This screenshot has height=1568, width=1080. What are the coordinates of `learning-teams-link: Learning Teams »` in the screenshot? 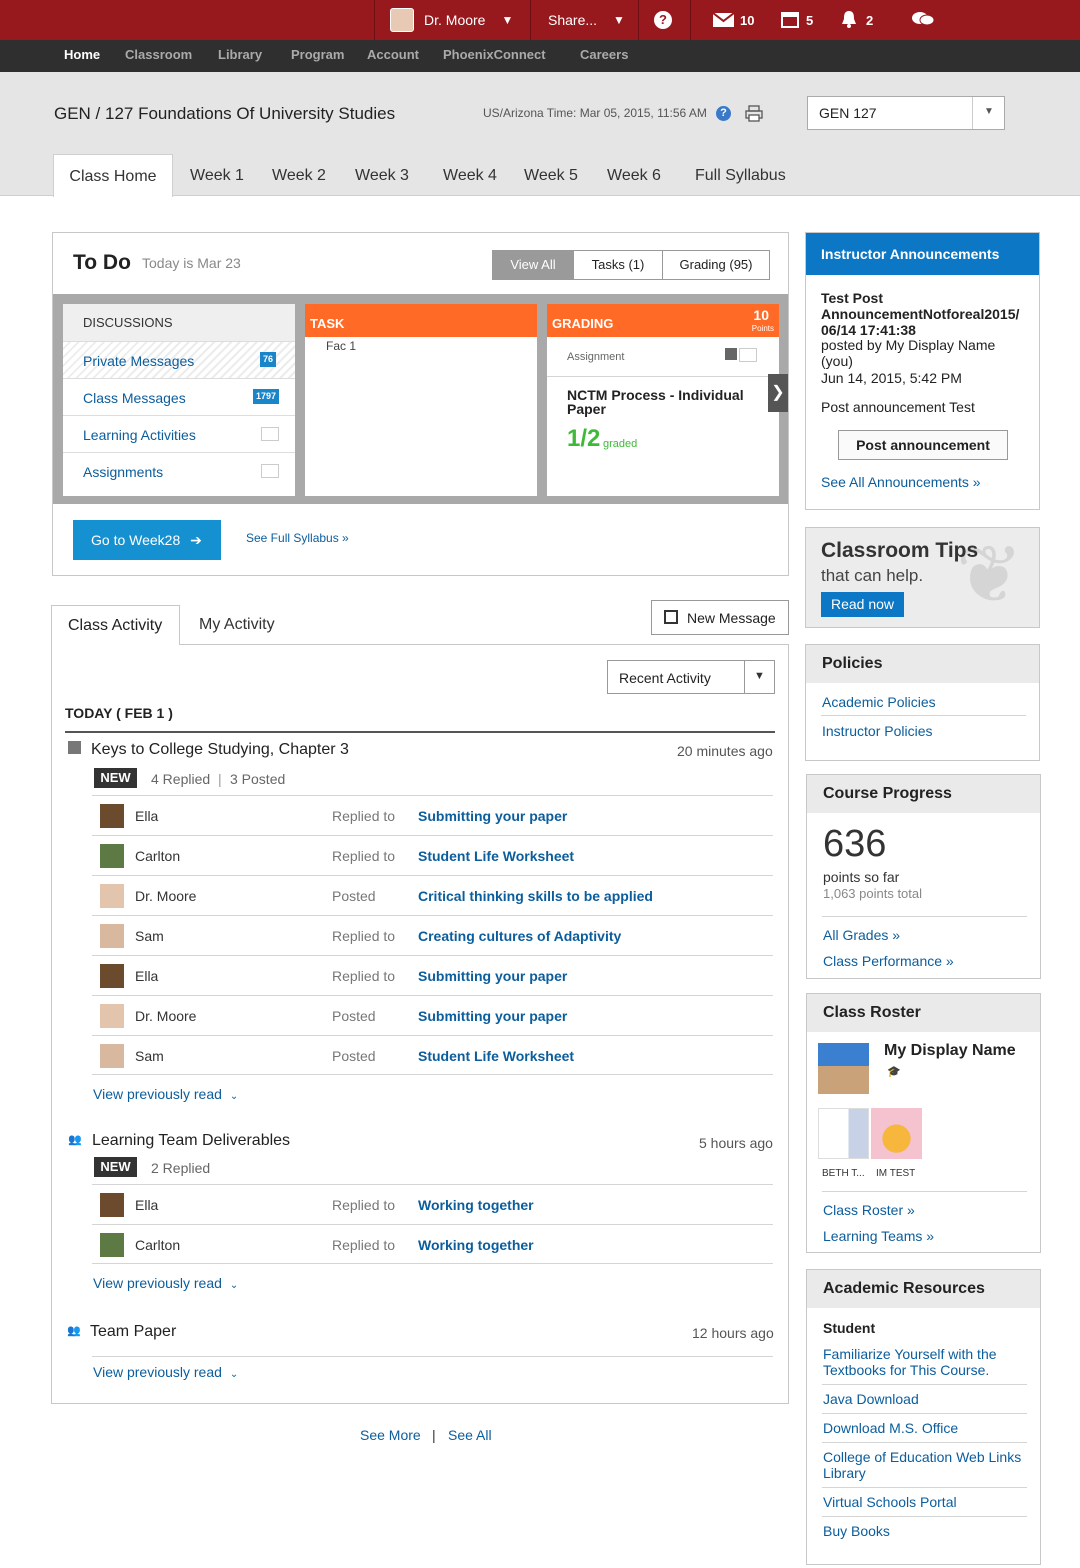 It's located at (878, 1236).